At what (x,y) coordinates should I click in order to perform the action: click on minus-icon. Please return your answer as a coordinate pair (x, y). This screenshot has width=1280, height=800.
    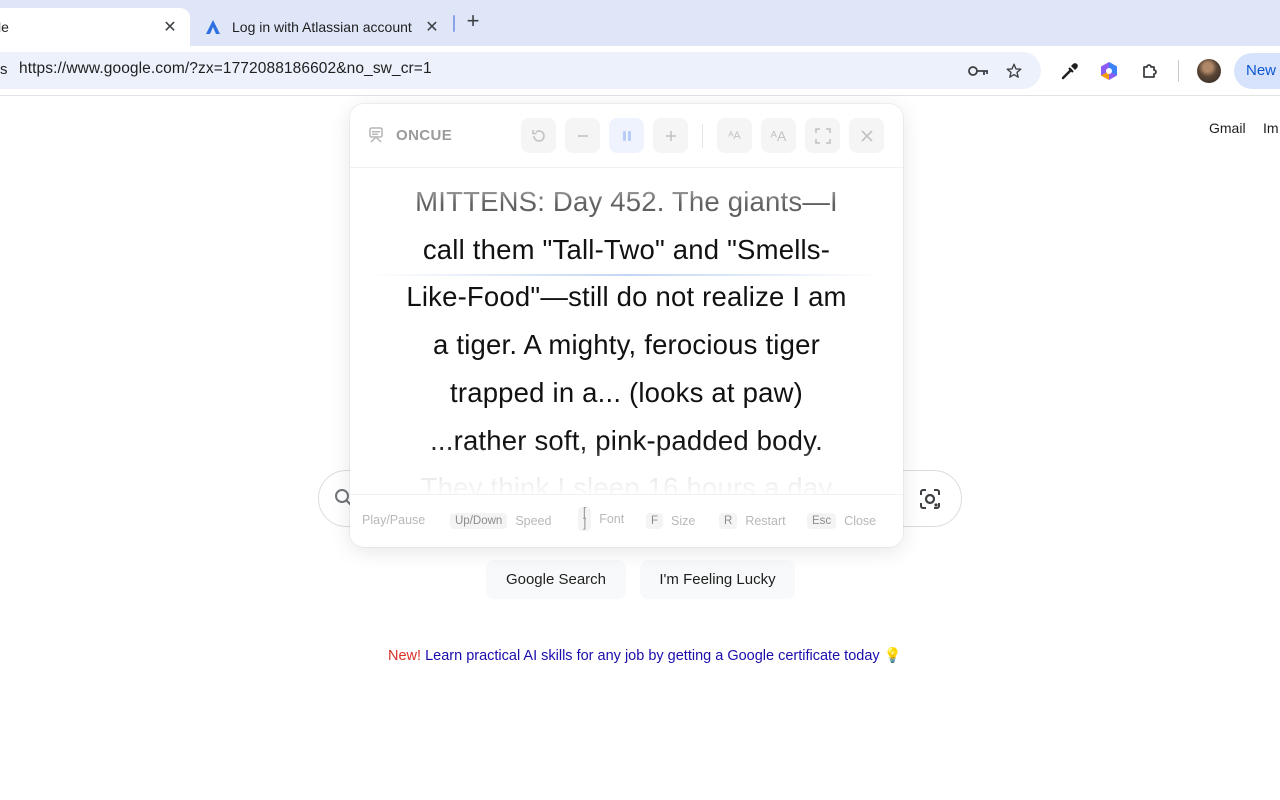
    Looking at the image, I should click on (582, 135).